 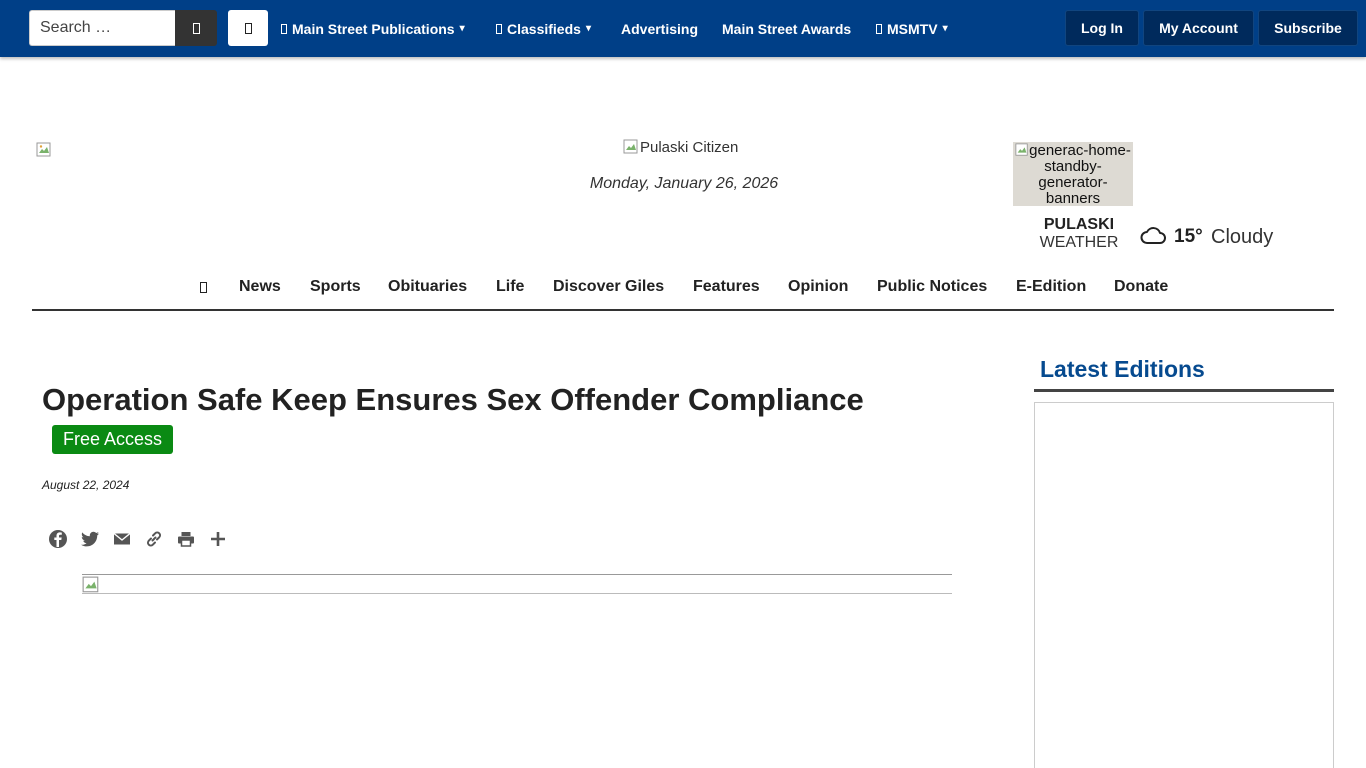 I want to click on logo-alt-text: Pulaski Citizen, so click(x=689, y=147).